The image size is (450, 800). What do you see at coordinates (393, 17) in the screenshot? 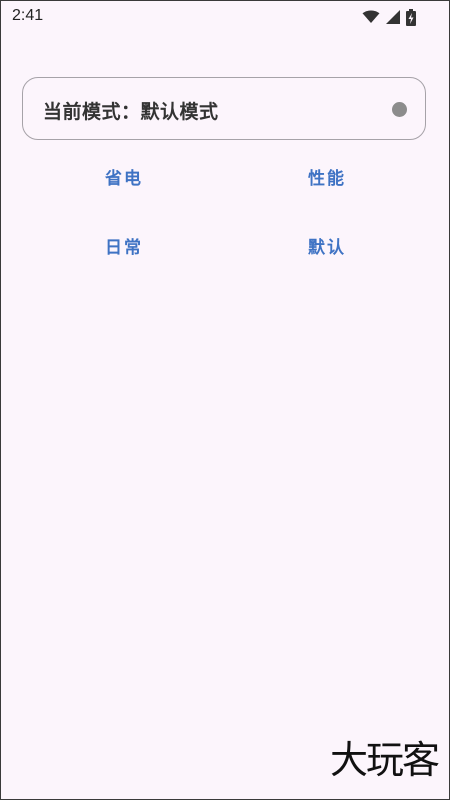
I see `cellular-signal-icon` at bounding box center [393, 17].